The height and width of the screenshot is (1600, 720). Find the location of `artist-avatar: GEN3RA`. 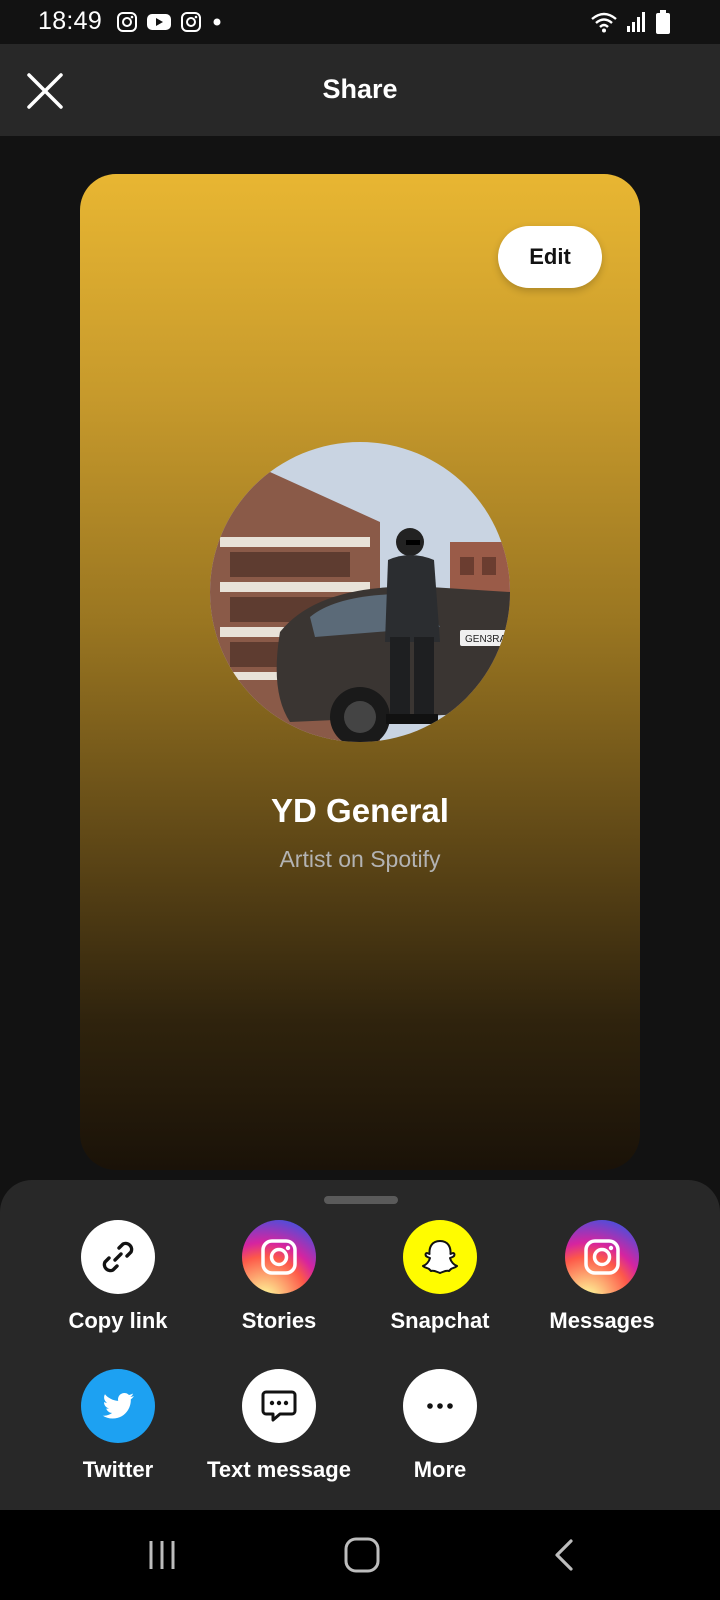

artist-avatar: GEN3RA is located at coordinates (360, 592).